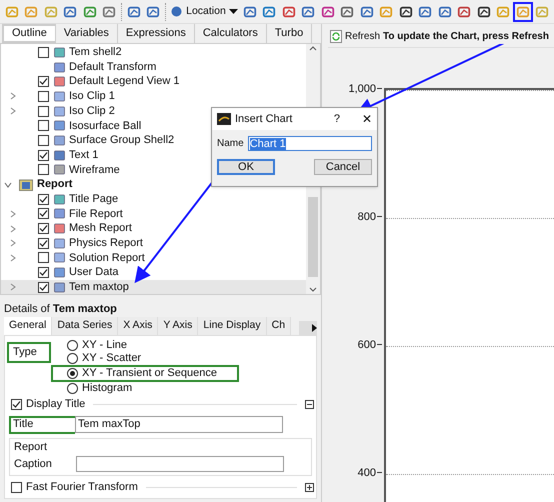 The height and width of the screenshot is (502, 554). Describe the element at coordinates (246, 167) in the screenshot. I see `ok-button: OK` at that location.